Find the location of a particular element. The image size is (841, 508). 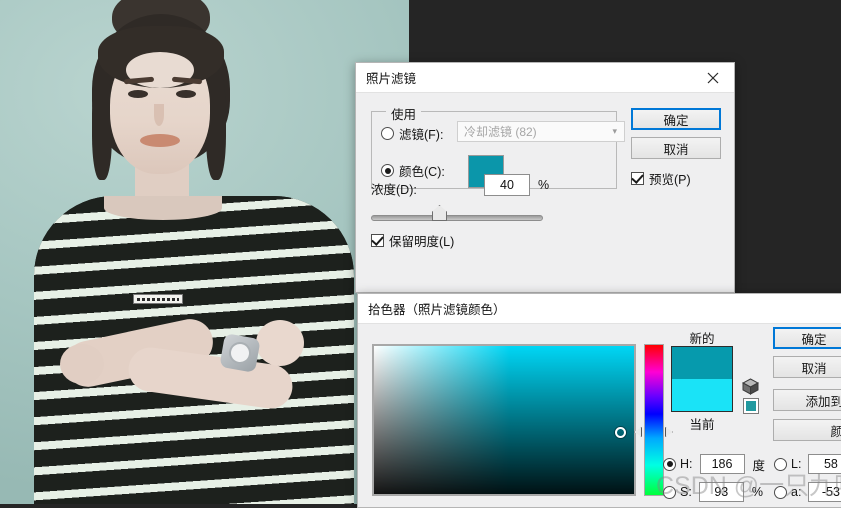

field-row-h: H: 186 度 is located at coordinates (714, 464).